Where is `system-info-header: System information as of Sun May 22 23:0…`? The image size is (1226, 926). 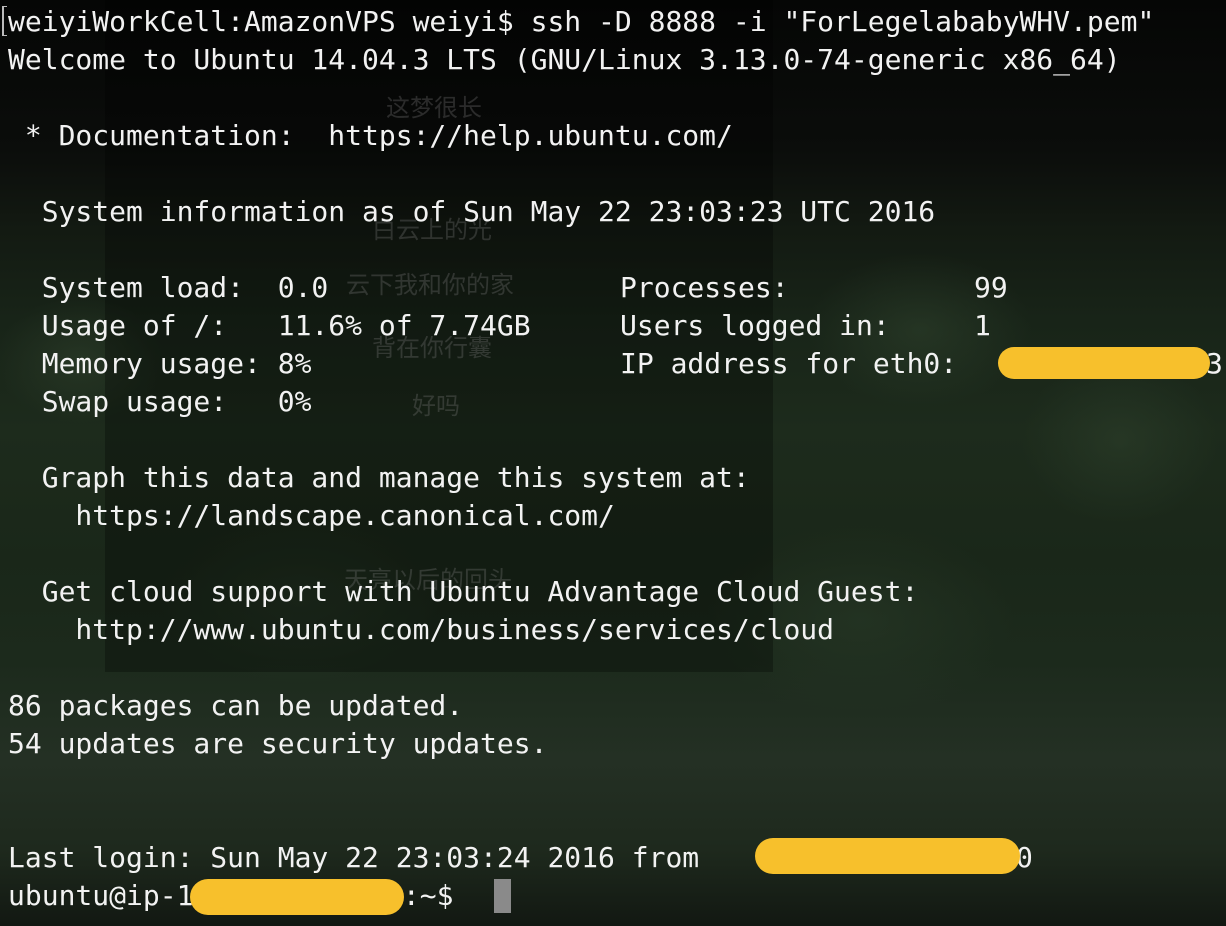 system-info-header: System information as of Sun May 22 23:0… is located at coordinates (472, 211).